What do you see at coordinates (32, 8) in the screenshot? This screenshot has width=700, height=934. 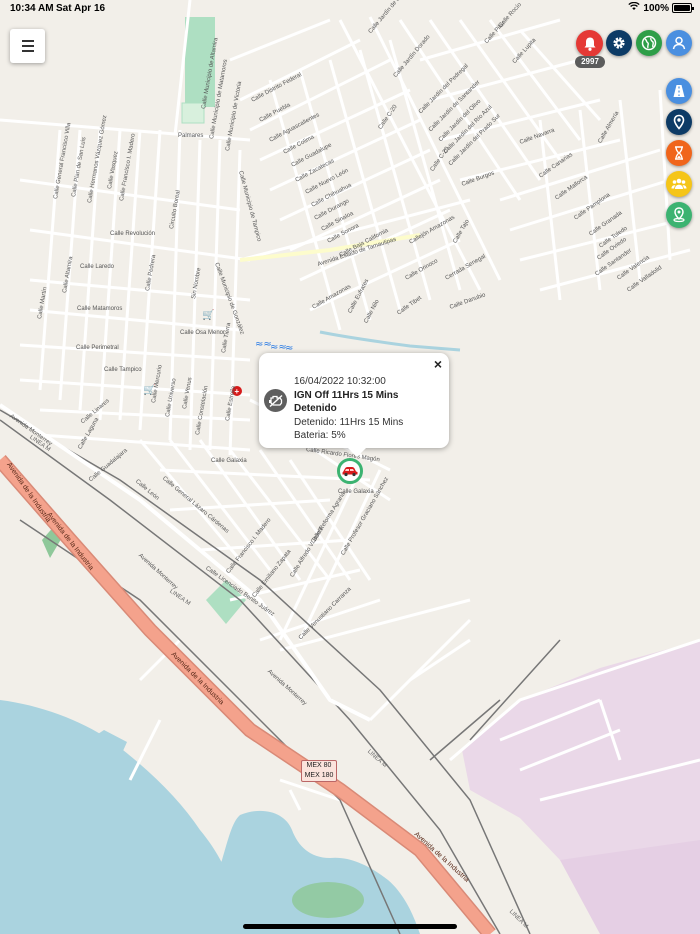 I see `status-time: 10:34 AM` at bounding box center [32, 8].